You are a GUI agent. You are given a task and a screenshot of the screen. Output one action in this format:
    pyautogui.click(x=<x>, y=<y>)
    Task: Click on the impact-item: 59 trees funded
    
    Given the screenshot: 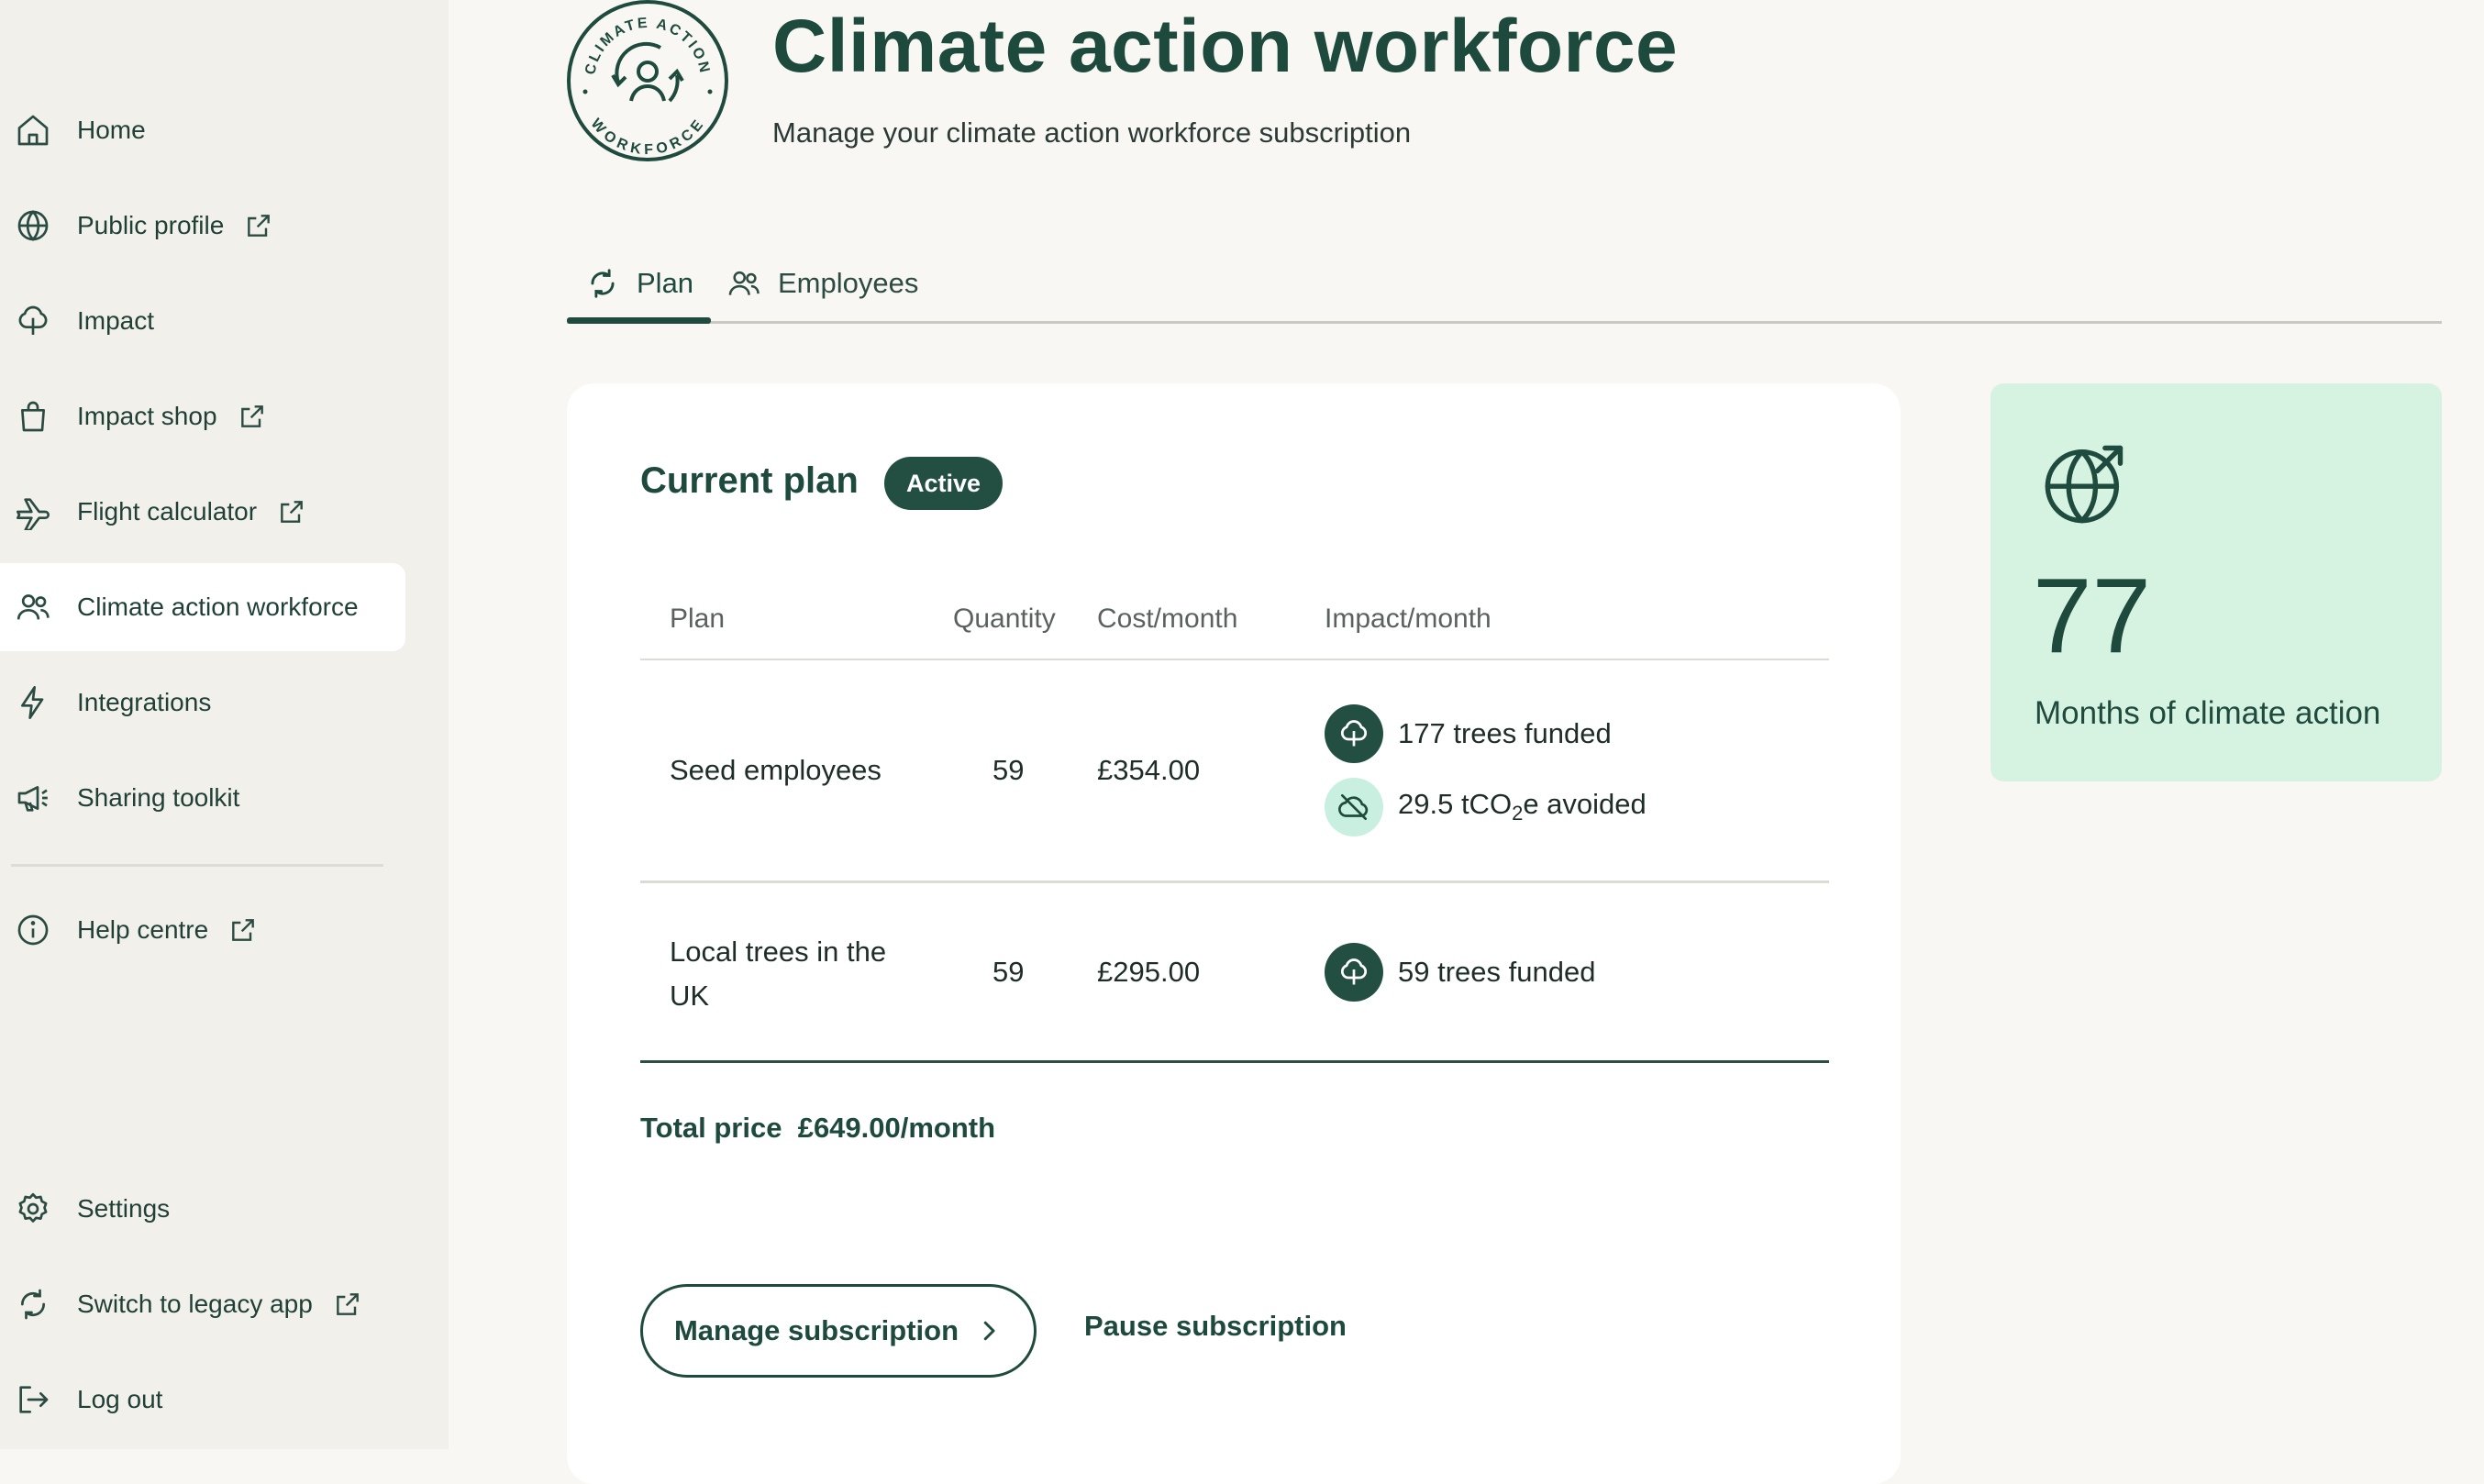 What is the action you would take?
    pyautogui.click(x=1460, y=972)
    